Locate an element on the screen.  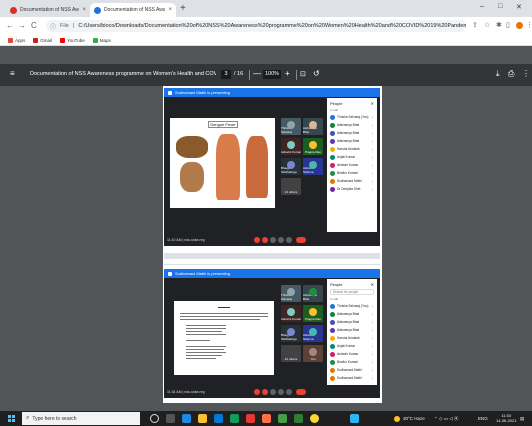
rotate-icon: ↺ is located at coordinates (316, 73).